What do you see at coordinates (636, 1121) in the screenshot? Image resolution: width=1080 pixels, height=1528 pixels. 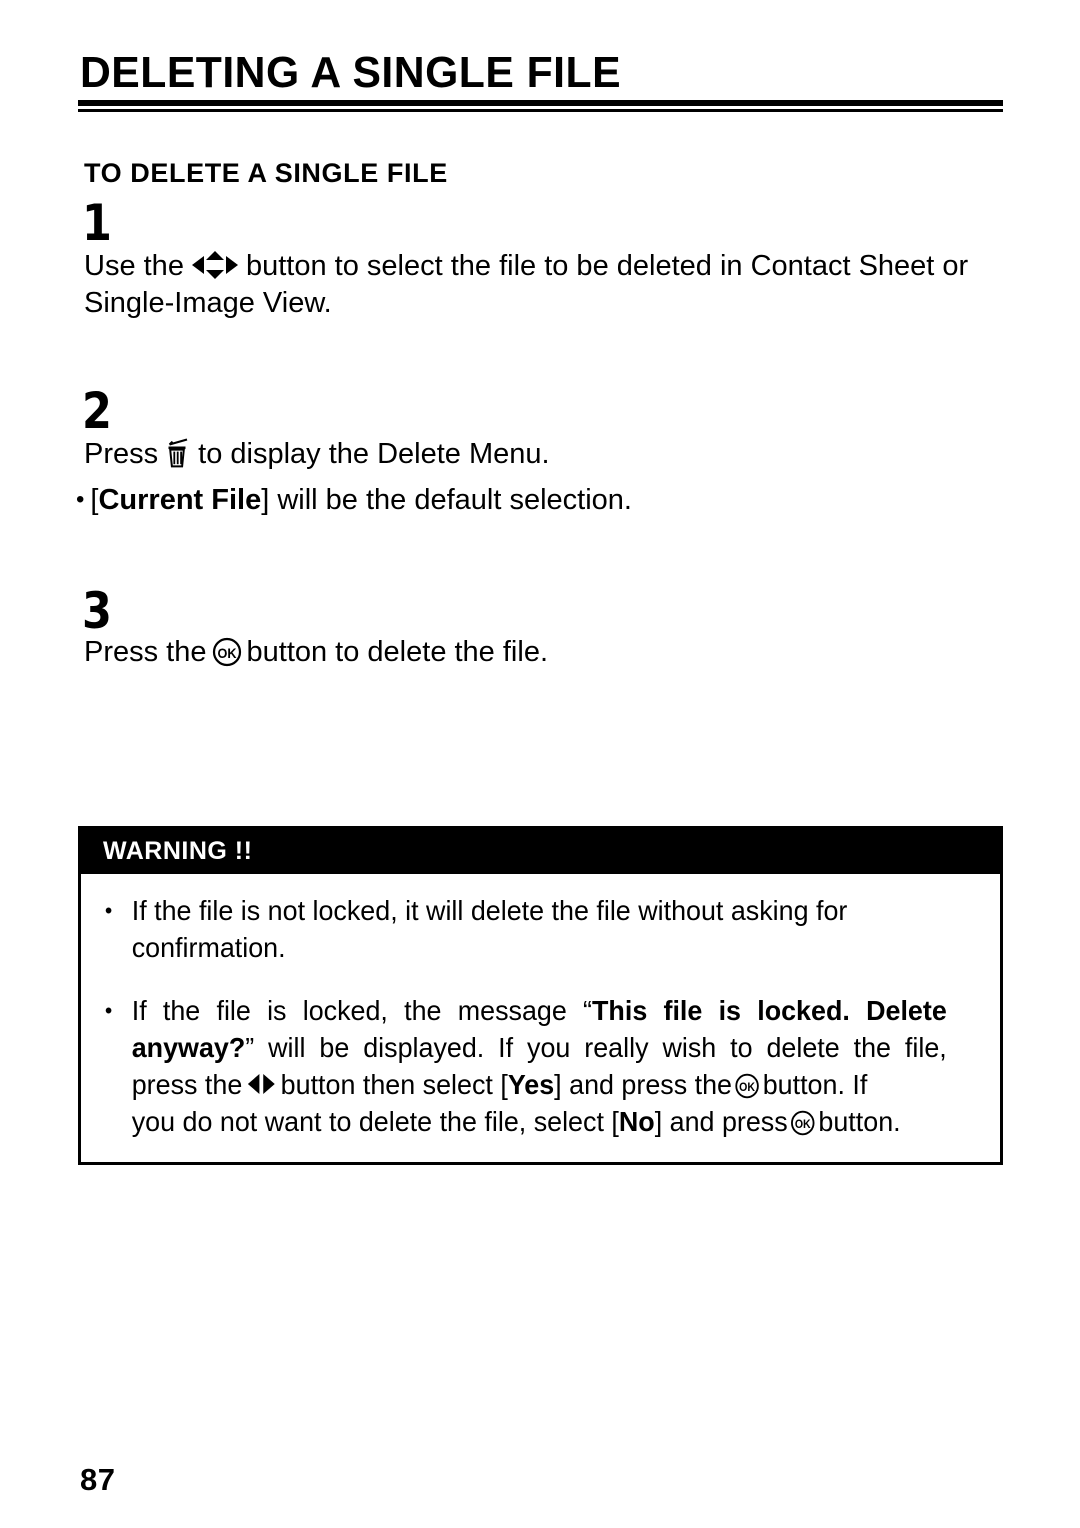 I see `menu-option-no: No` at bounding box center [636, 1121].